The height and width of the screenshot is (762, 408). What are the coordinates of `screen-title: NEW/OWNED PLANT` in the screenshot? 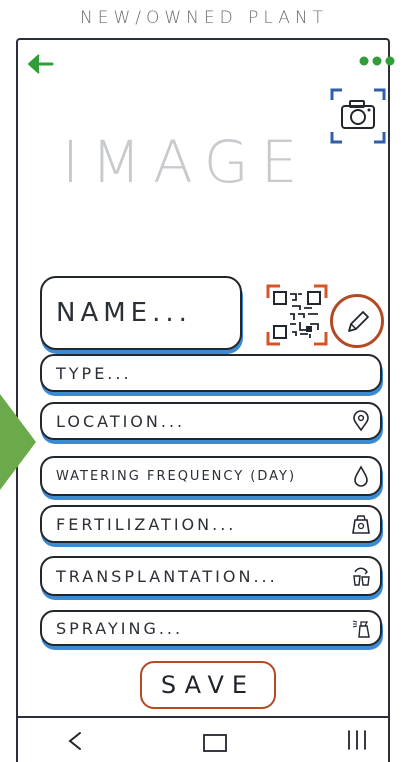 It's located at (204, 18).